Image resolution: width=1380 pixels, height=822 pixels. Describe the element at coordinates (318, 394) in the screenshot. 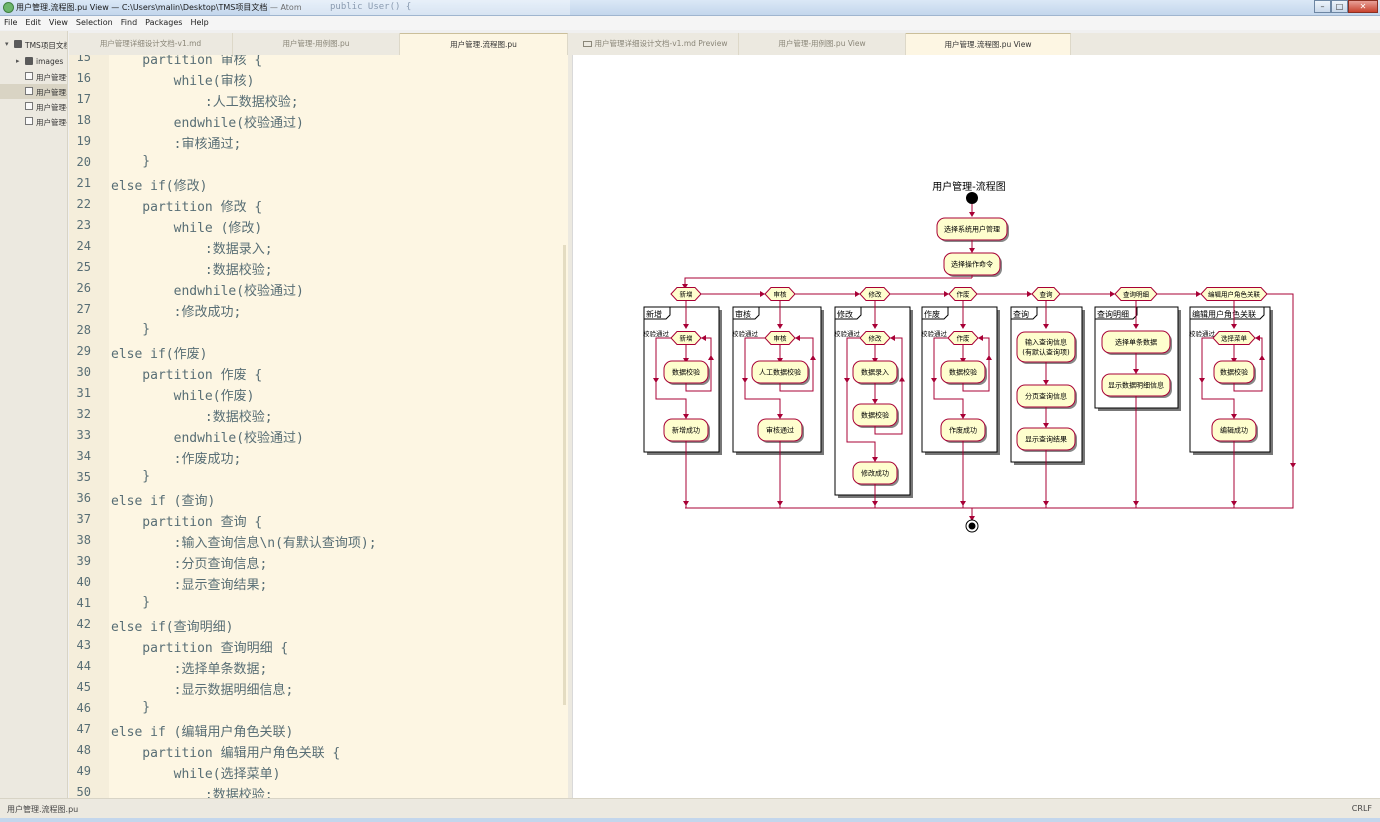

I see `code-line: 31 while(作废)` at that location.